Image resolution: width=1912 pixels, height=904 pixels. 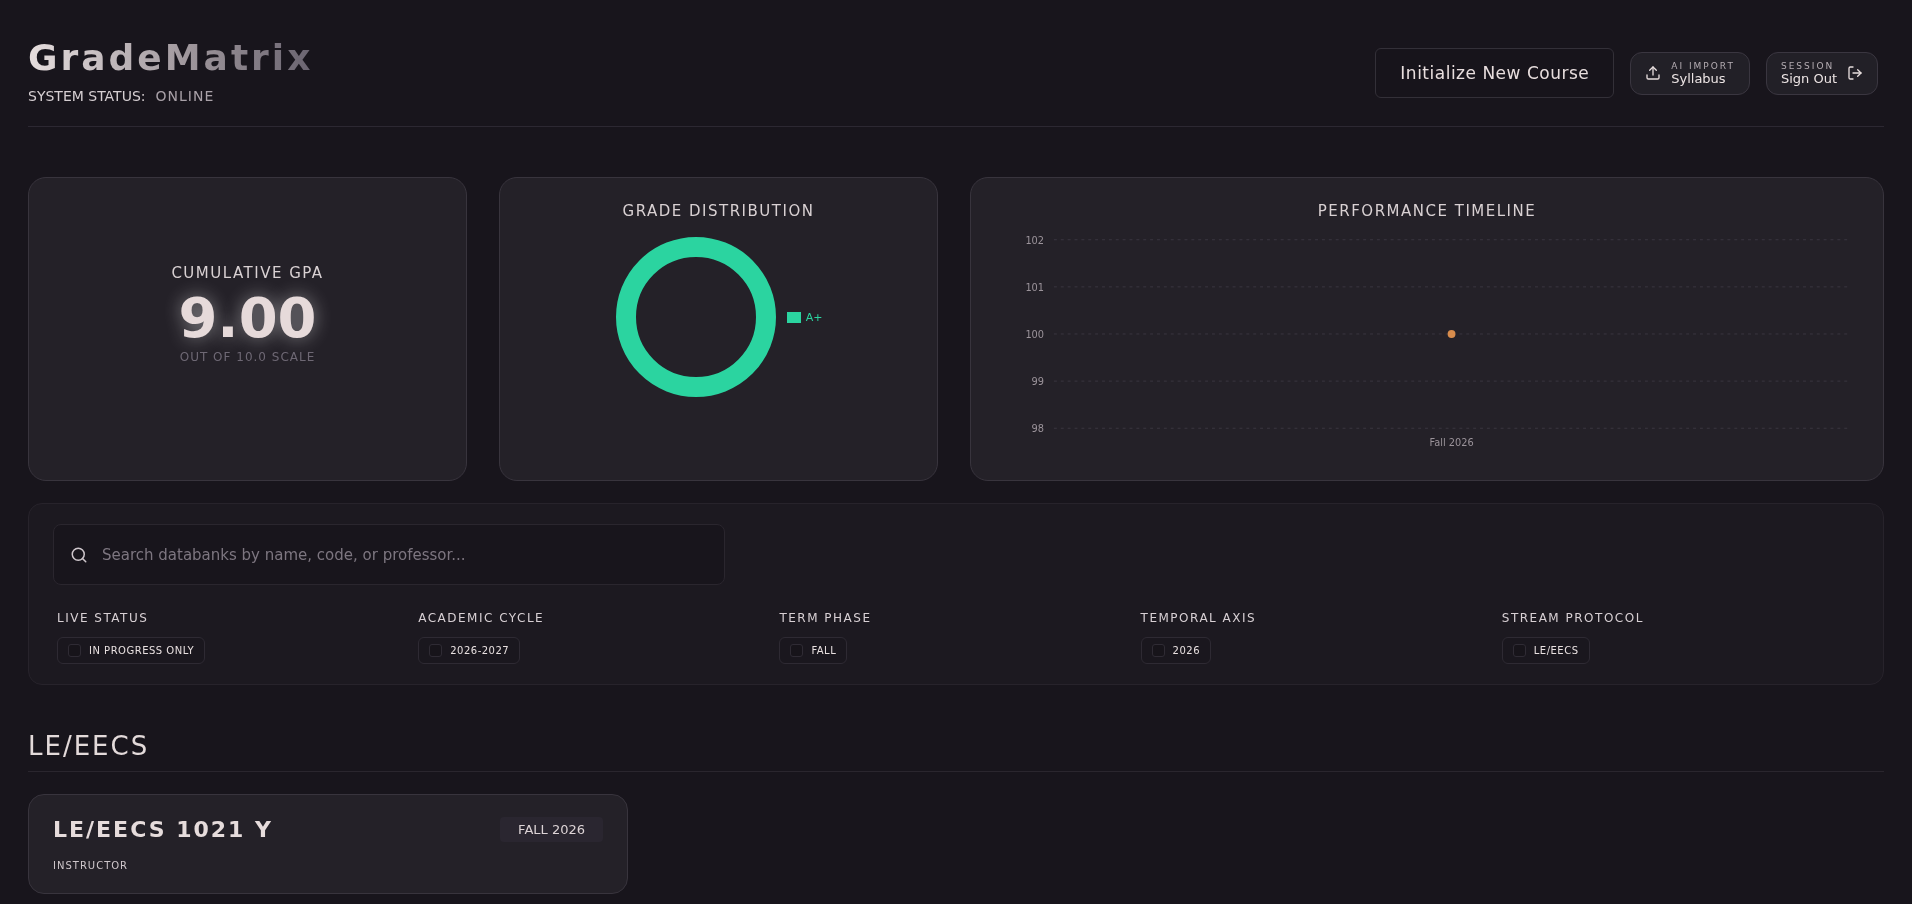 What do you see at coordinates (1572, 618) in the screenshot?
I see `filter-title: STREAM PROTOCOL` at bounding box center [1572, 618].